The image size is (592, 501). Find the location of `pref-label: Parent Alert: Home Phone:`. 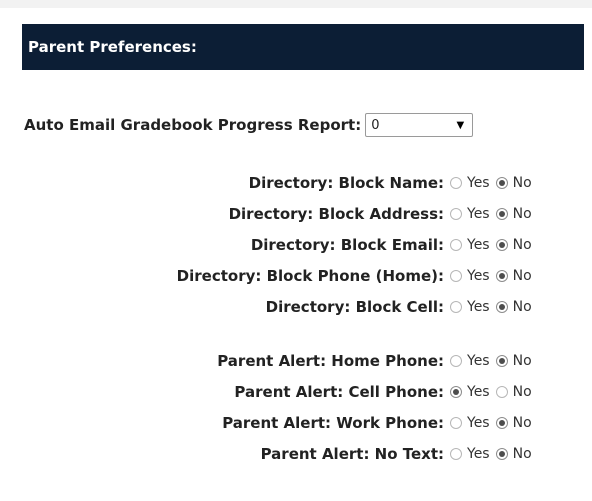

pref-label: Parent Alert: Home Phone: is located at coordinates (330, 361).